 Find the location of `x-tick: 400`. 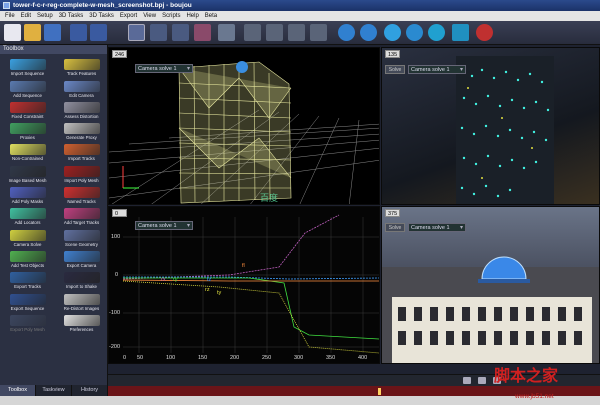

x-tick: 400 is located at coordinates (363, 358).